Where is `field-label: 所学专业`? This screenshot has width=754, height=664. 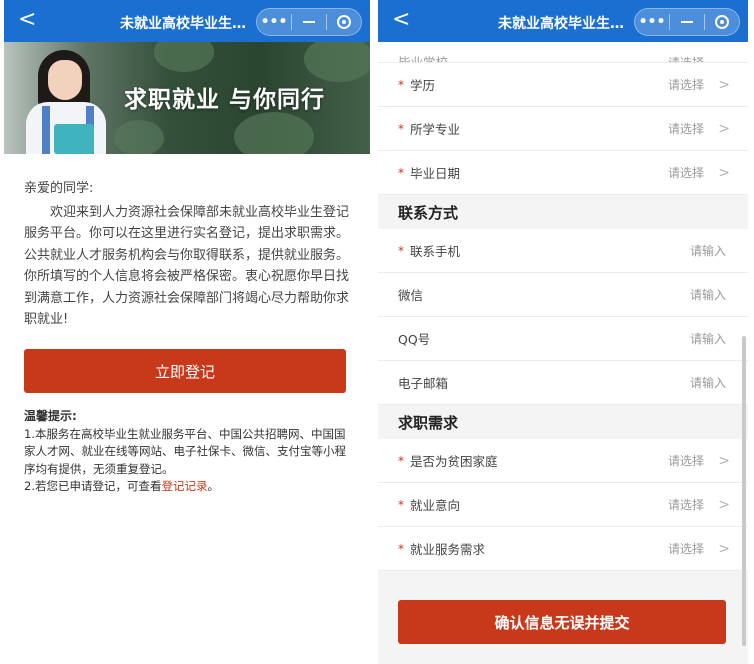 field-label: 所学专业 is located at coordinates (435, 129).